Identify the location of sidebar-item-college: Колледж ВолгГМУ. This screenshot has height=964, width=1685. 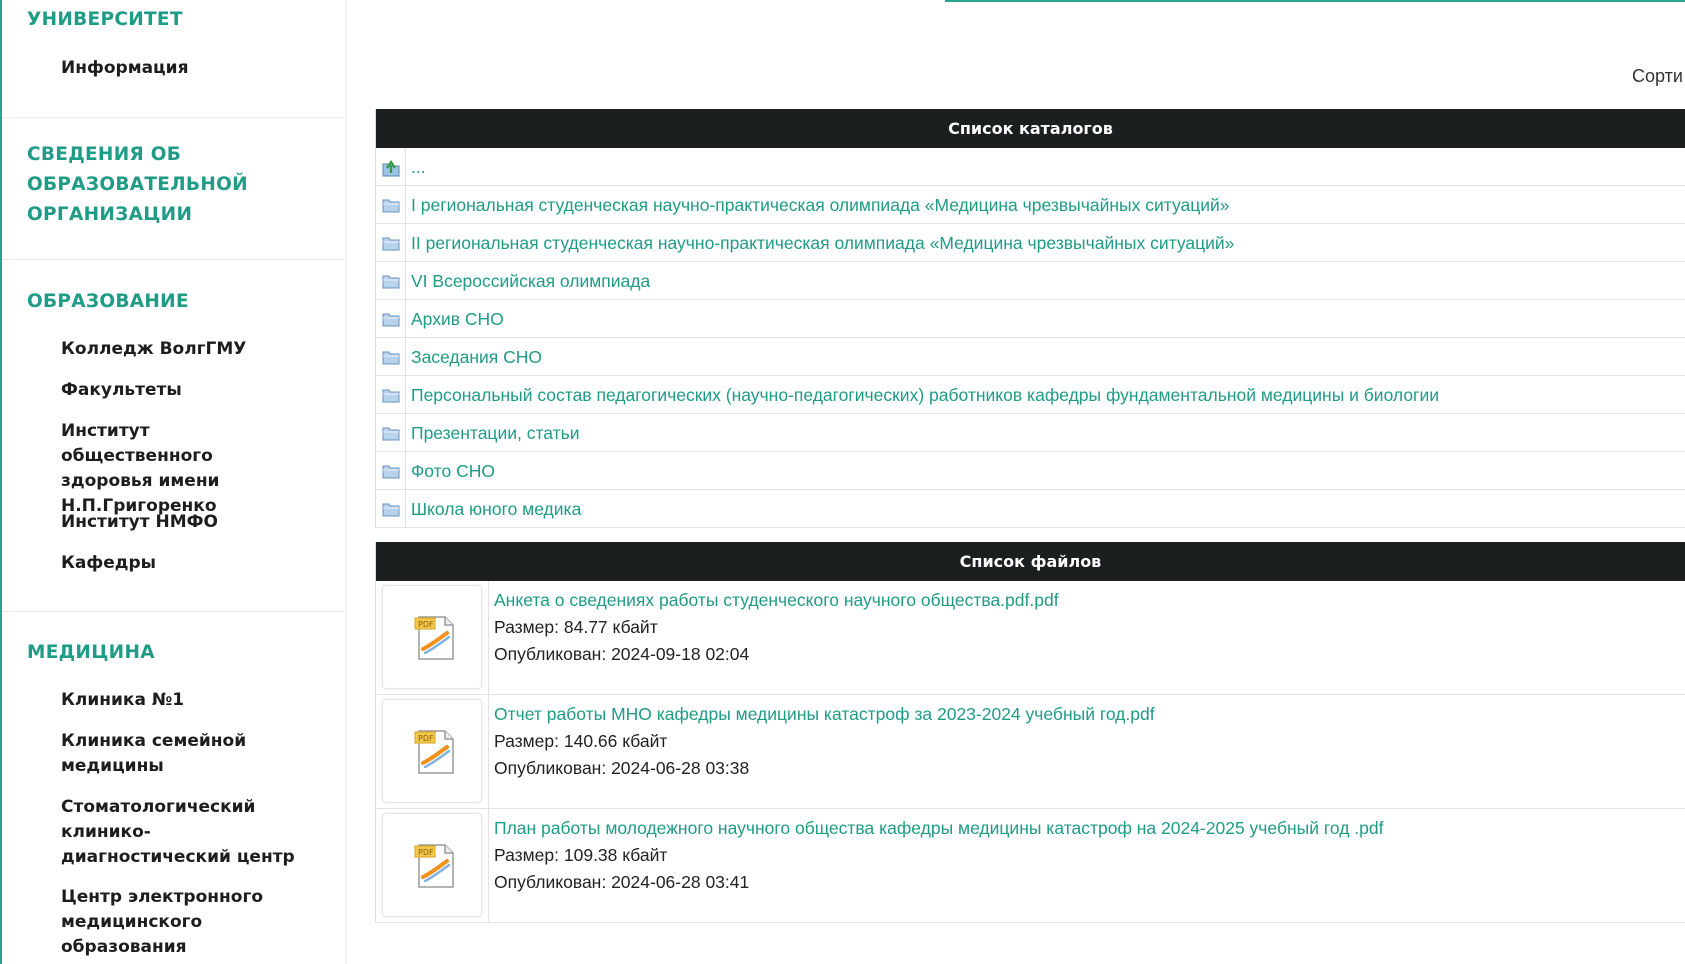
(196, 349).